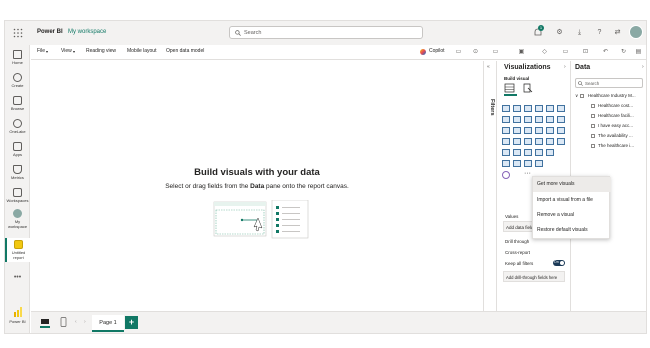 Image resolution: width=650 pixels, height=348 pixels. What do you see at coordinates (521, 52) in the screenshot?
I see `insert-visual-icon: ▣` at bounding box center [521, 52].